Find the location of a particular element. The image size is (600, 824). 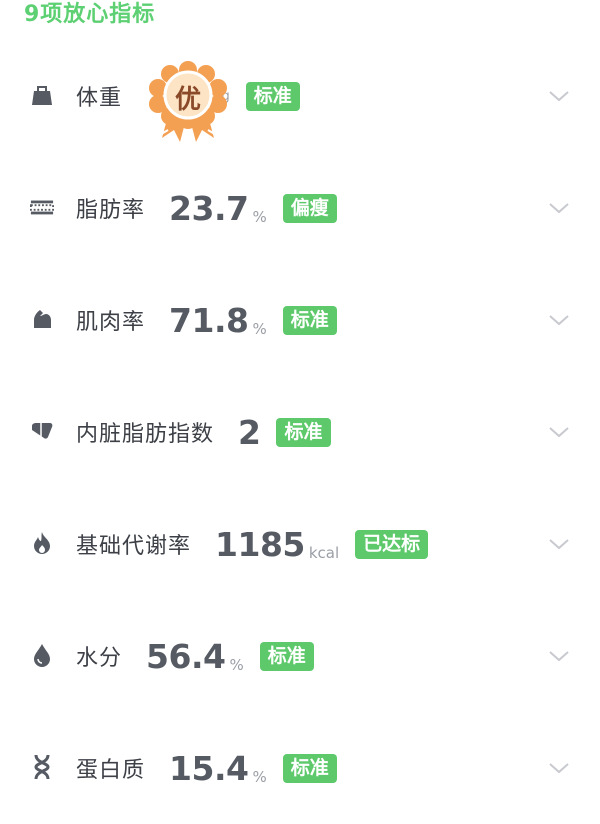

metric-row-protein: 蛋白质 15.4 % 标准 is located at coordinates (300, 768).